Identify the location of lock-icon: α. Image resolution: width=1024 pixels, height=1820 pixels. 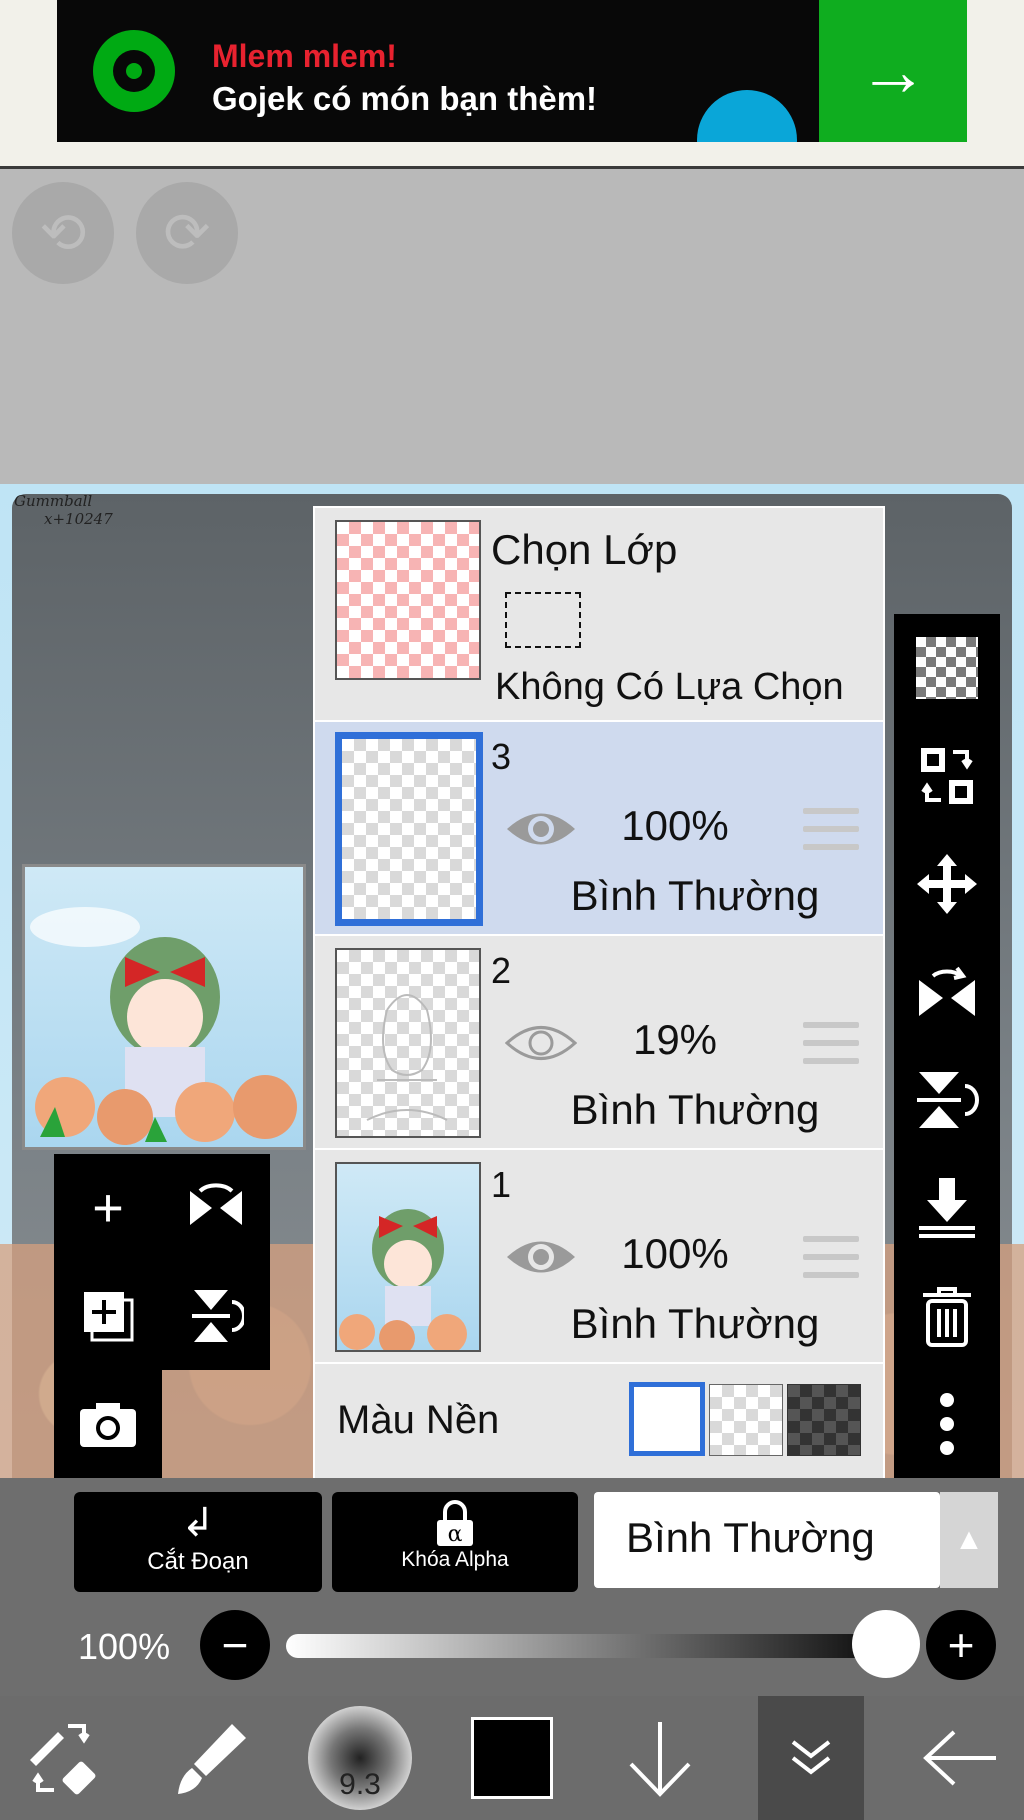
(455, 1524).